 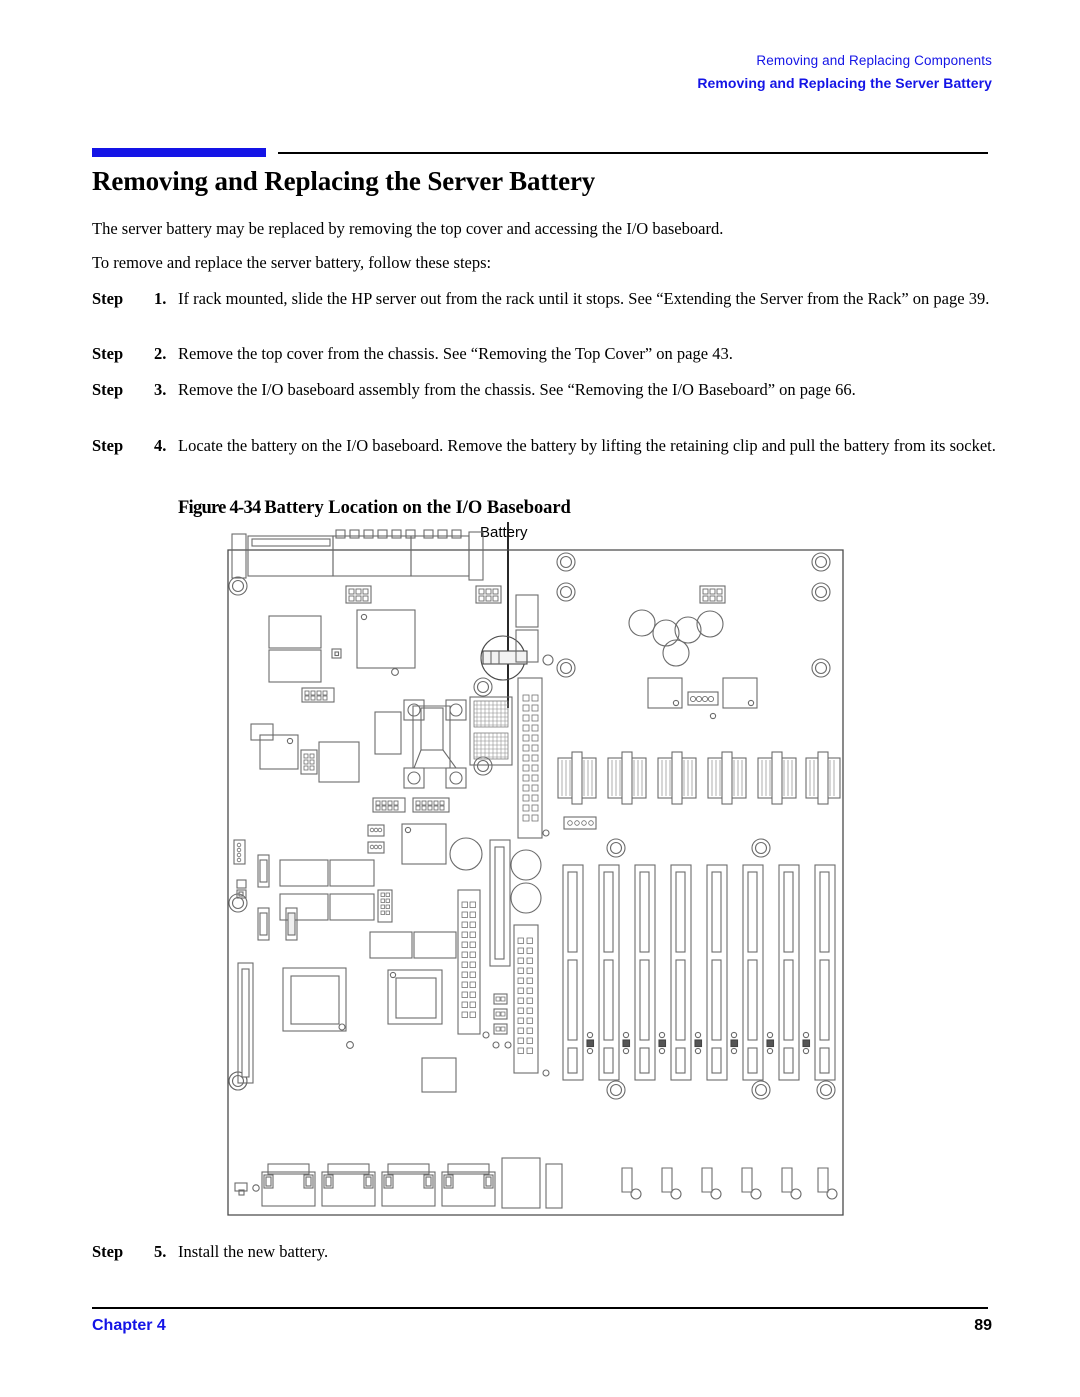 I want to click on small-jumper-trio, so click(x=502, y=1021).